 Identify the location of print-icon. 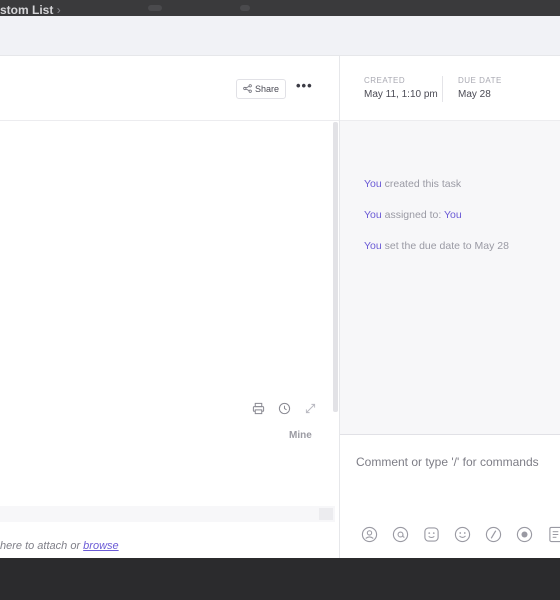
(258, 408).